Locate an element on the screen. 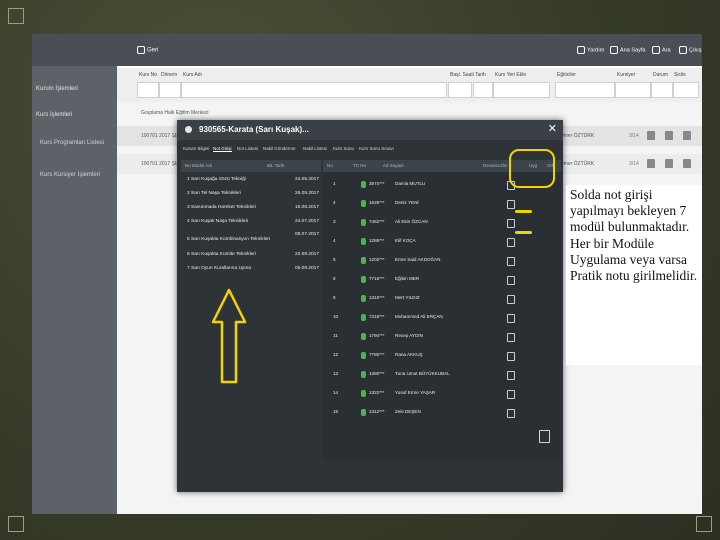 This screenshot has height=540, width=720. table-row: 10 7318*** Muhammed Ali ERÇAN is located at coordinates (442, 316).